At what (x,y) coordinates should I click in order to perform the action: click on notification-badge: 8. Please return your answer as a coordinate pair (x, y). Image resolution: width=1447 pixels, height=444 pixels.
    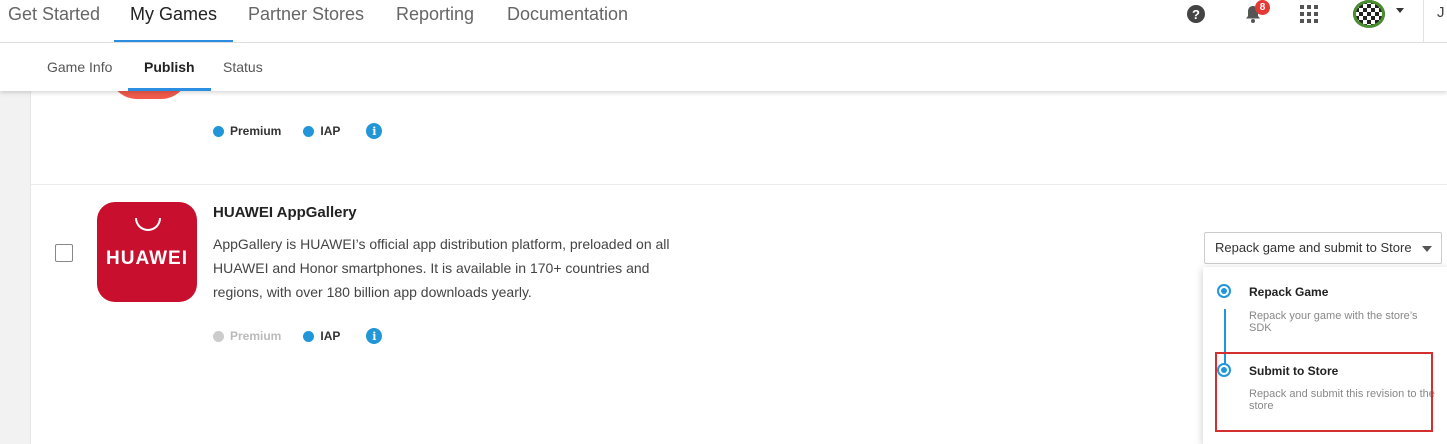
    Looking at the image, I should click on (1262, 7).